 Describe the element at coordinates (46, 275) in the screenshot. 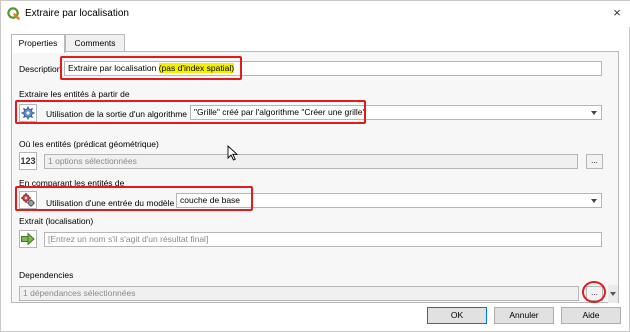

I see `dependencies-label: Dependencies` at that location.